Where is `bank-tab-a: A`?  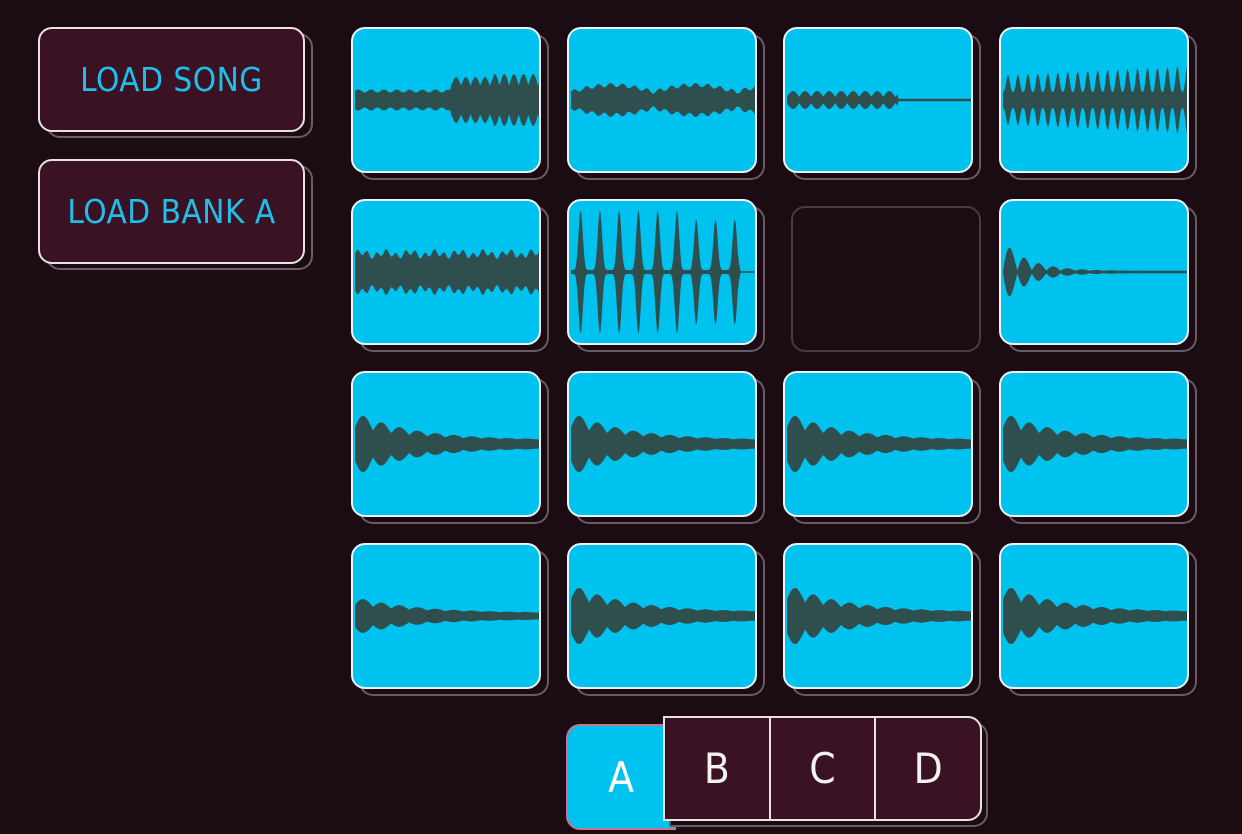
bank-tab-a: A is located at coordinates (621, 777).